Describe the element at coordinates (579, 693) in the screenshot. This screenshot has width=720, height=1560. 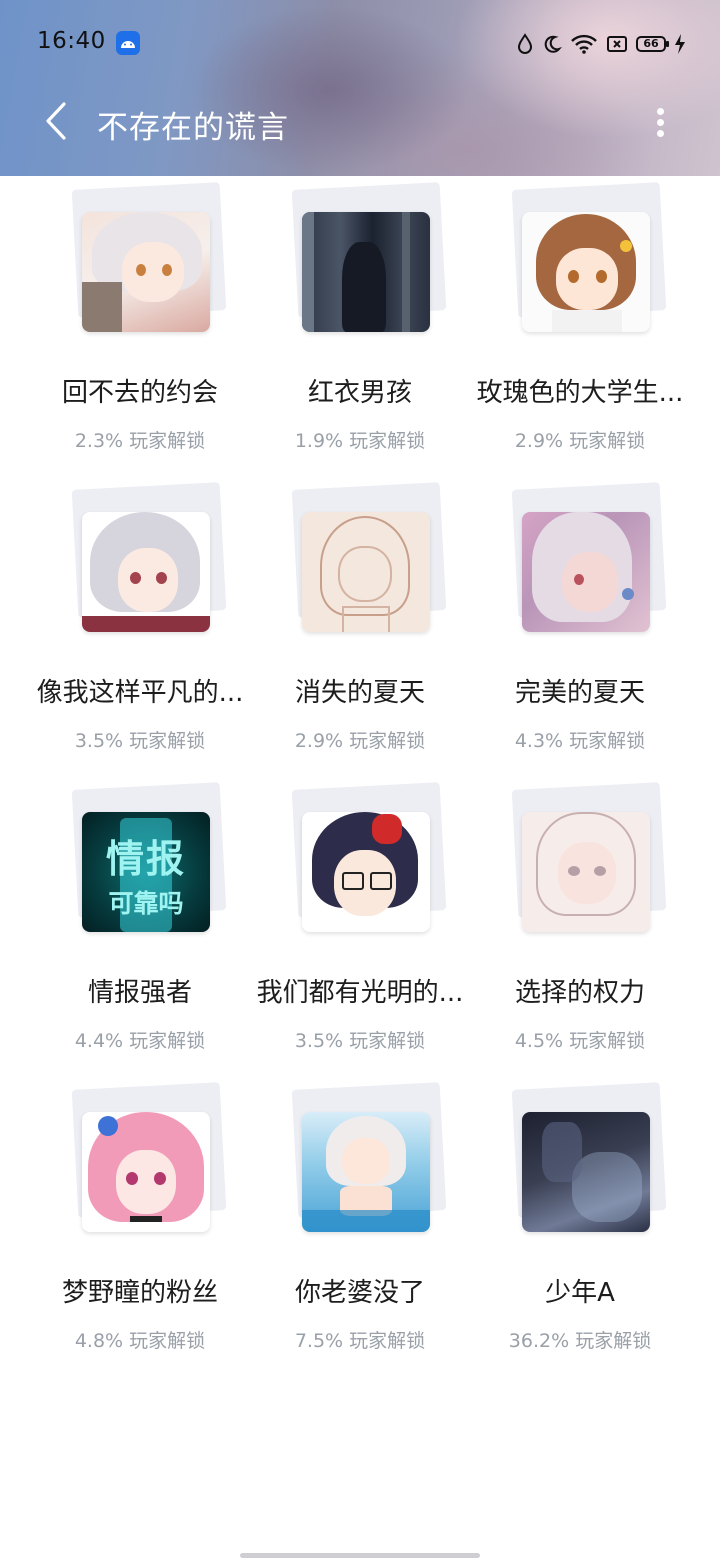
I see `achievement-title: 完美的夏天` at that location.